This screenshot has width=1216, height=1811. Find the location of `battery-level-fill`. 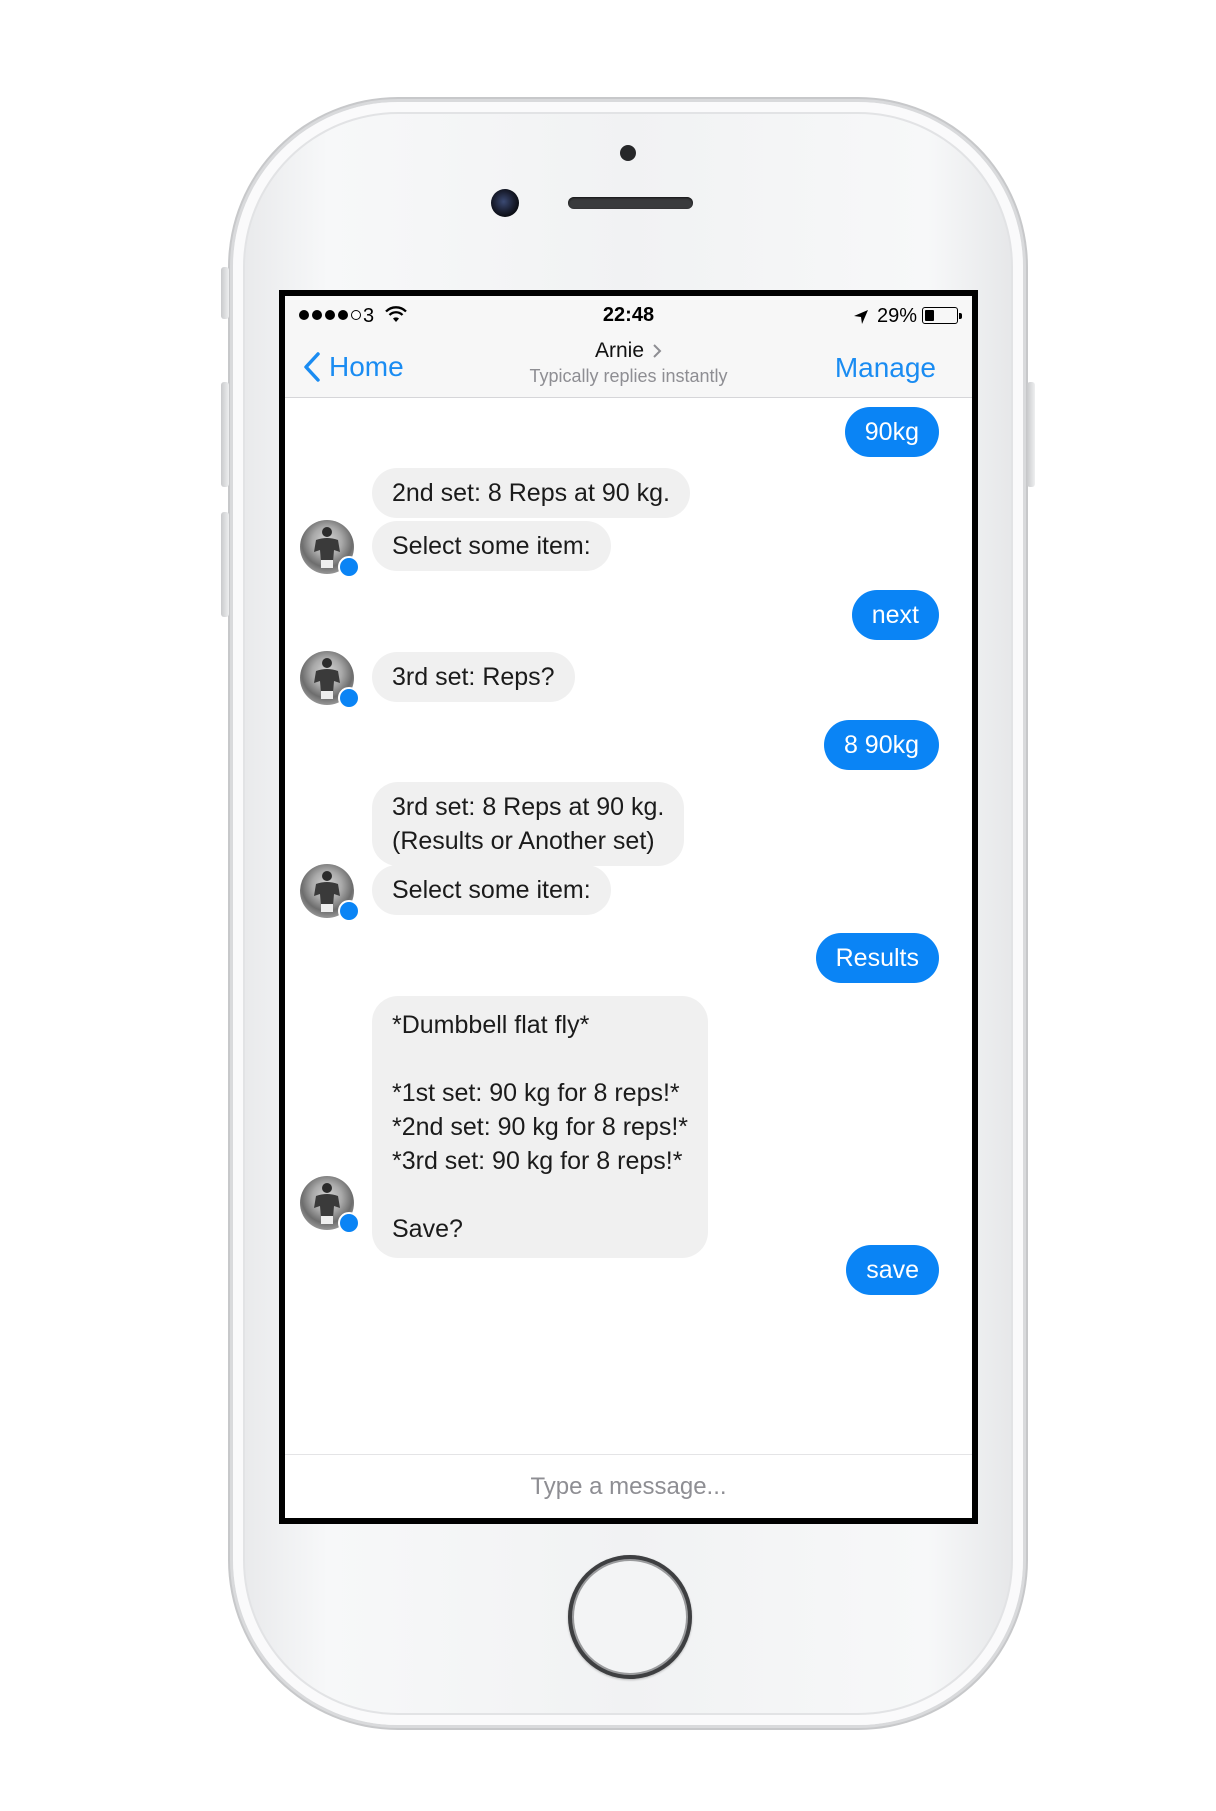

battery-level-fill is located at coordinates (929, 315).